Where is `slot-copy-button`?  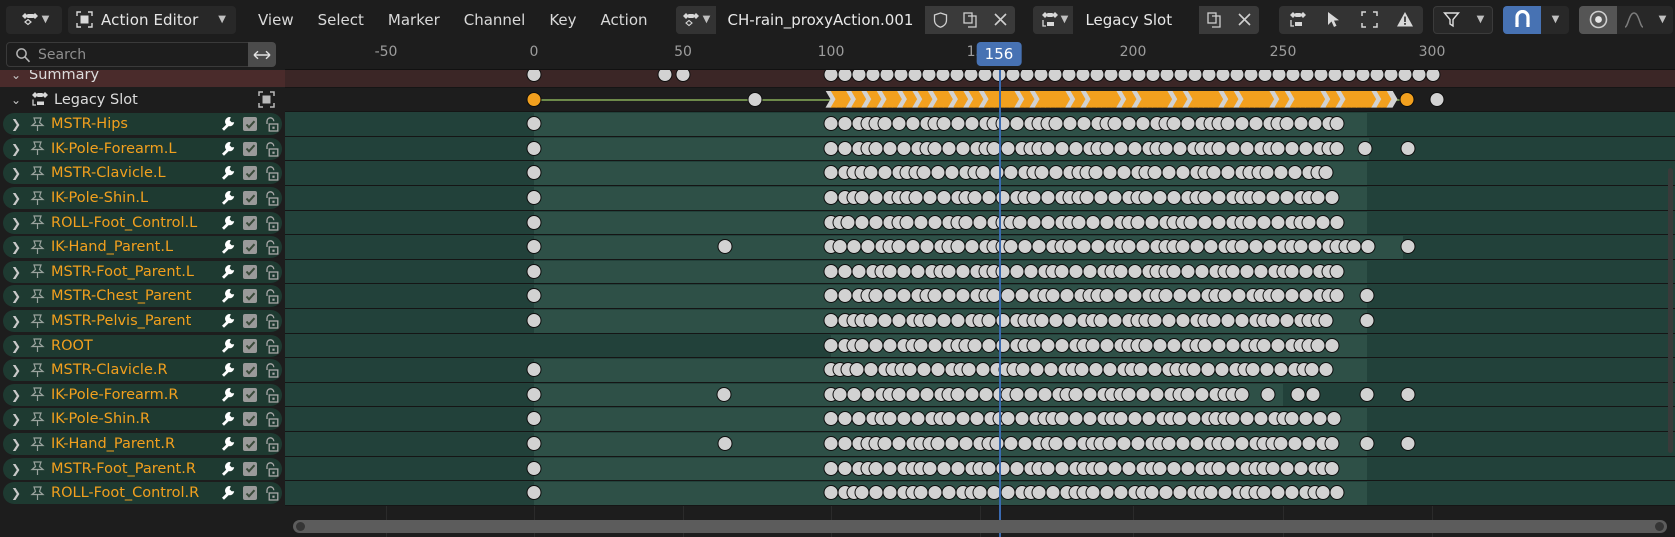 slot-copy-button is located at coordinates (1214, 19).